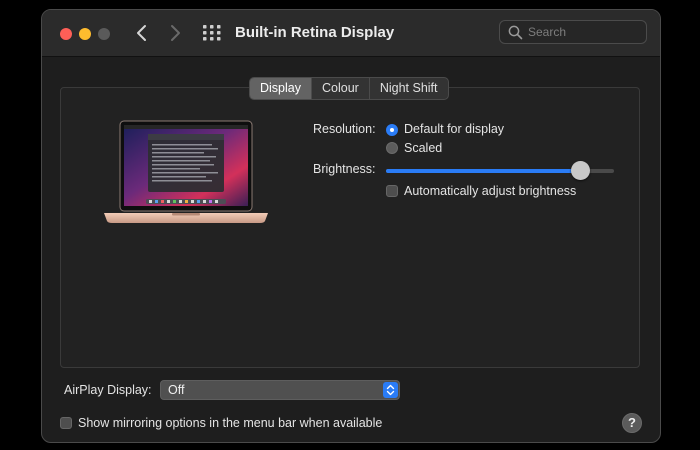 The image size is (700, 450). I want to click on select-stepper, so click(390, 390).